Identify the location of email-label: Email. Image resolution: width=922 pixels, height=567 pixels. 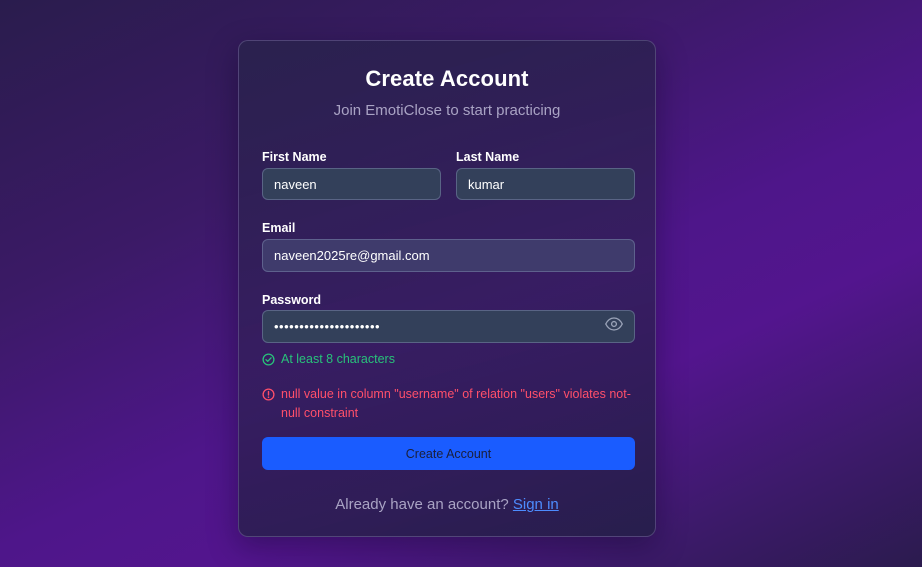
(279, 228).